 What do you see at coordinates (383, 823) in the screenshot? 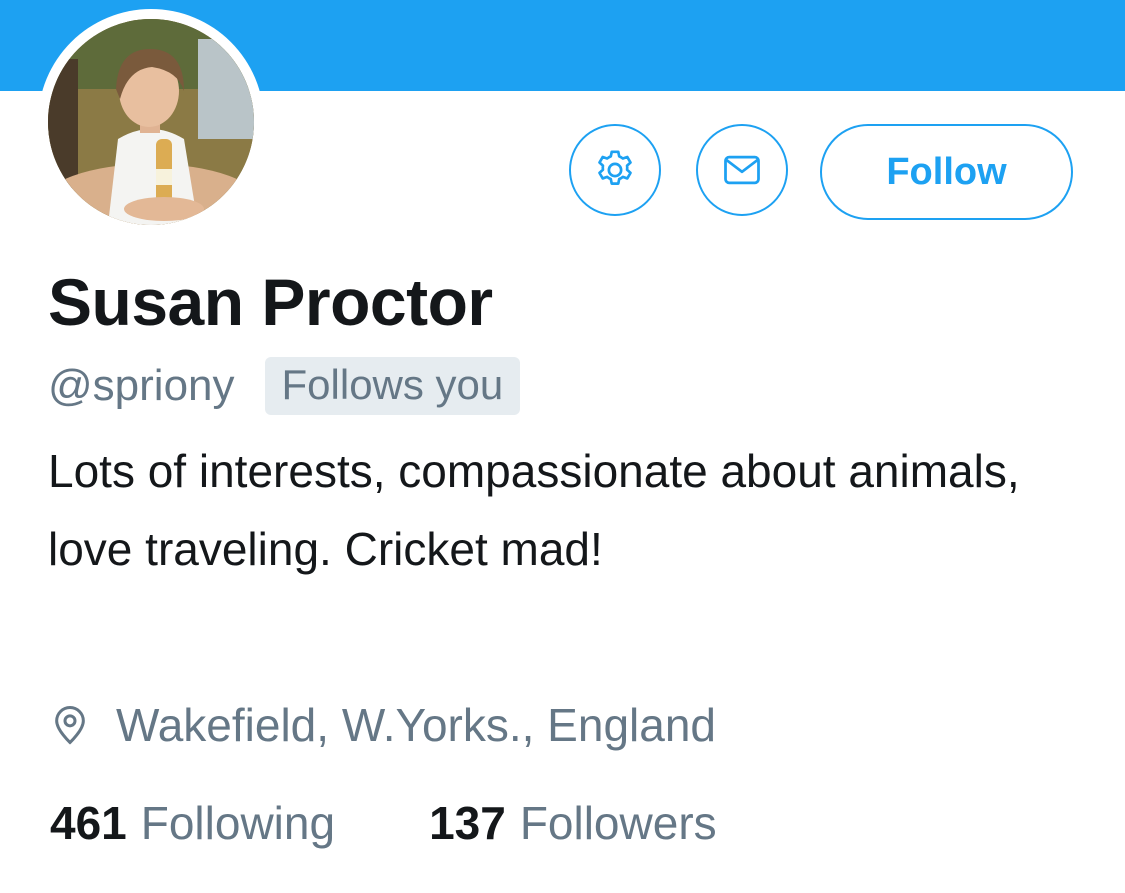
I see `stats-row: 461 Following 137 Followers` at bounding box center [383, 823].